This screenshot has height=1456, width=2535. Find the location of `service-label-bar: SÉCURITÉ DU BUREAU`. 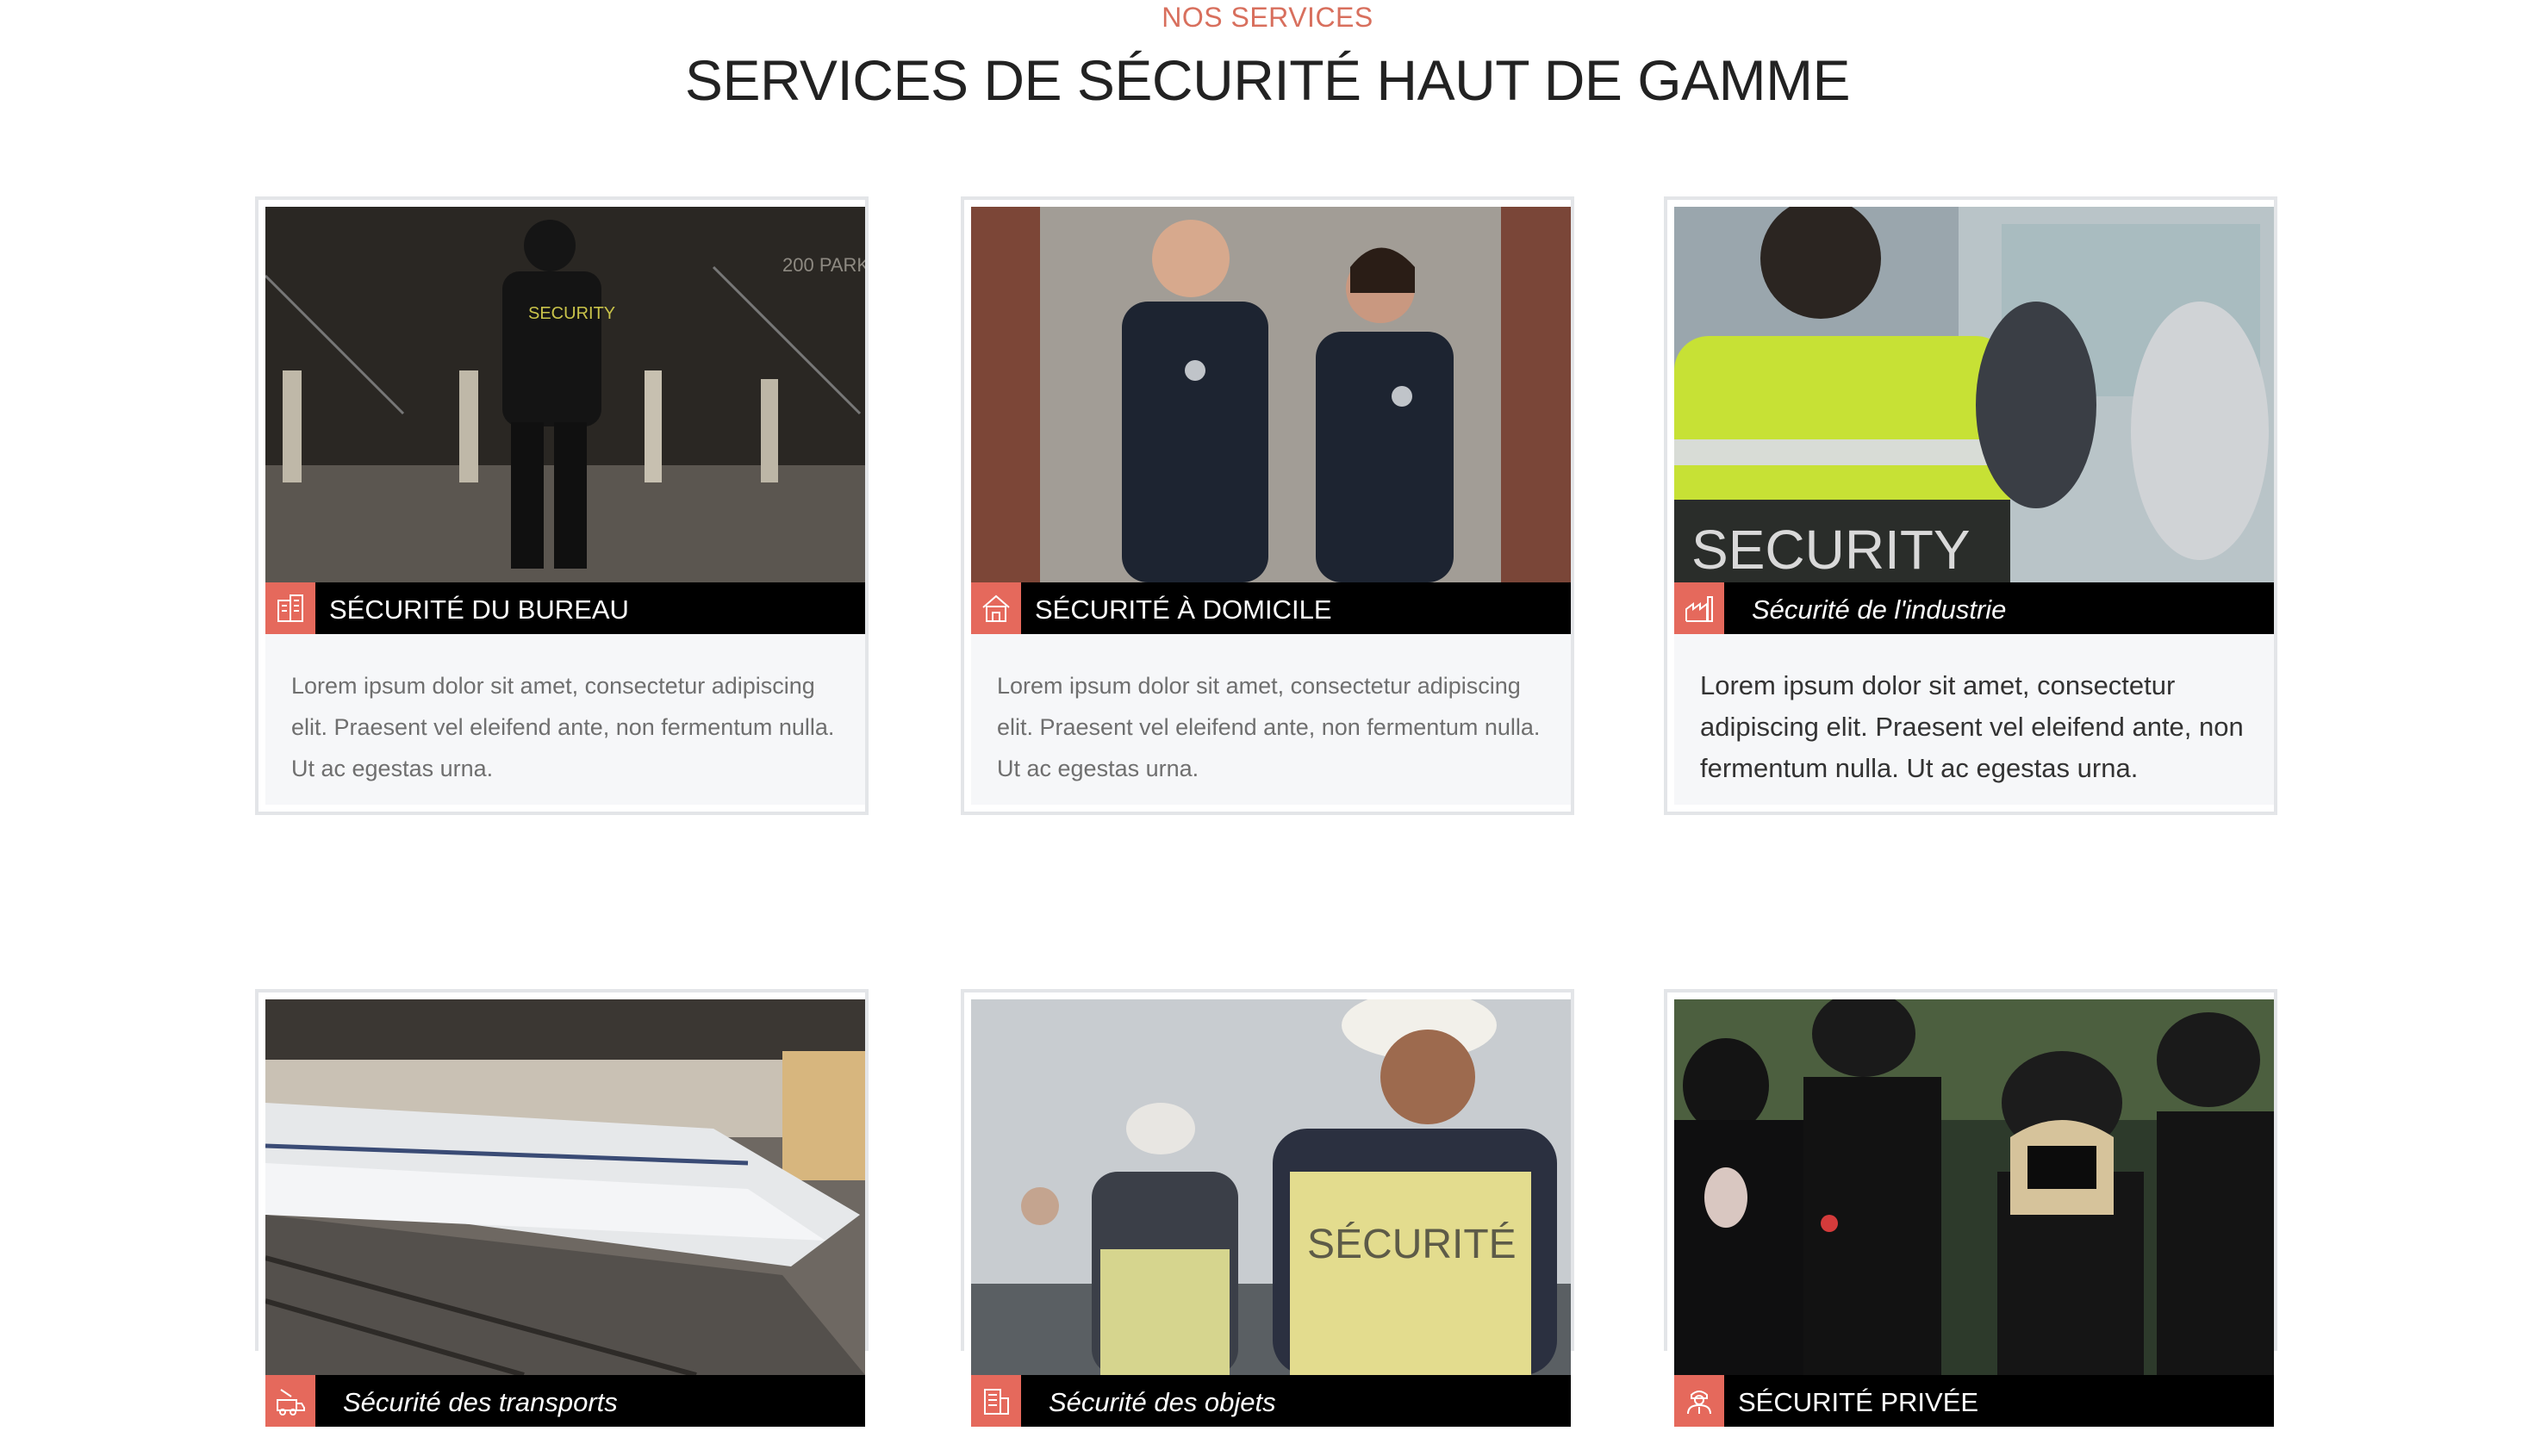

service-label-bar: SÉCURITÉ DU BUREAU is located at coordinates (565, 608).